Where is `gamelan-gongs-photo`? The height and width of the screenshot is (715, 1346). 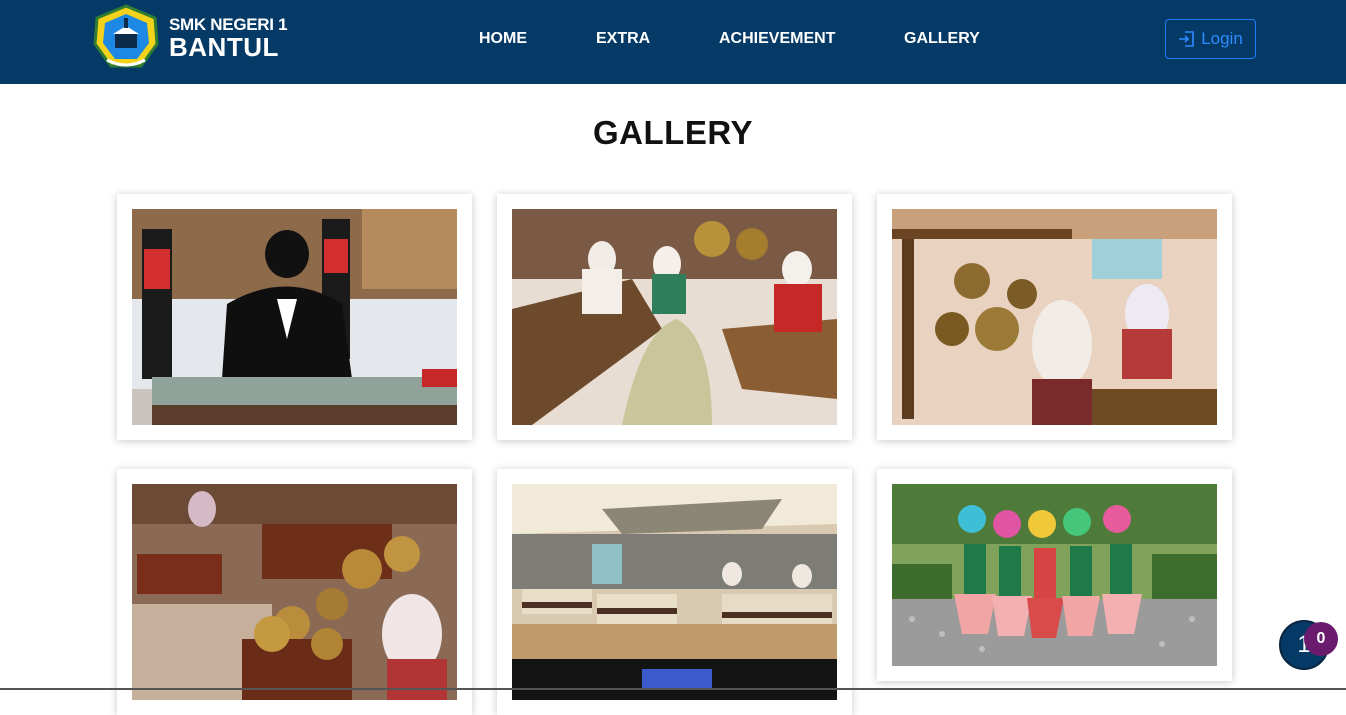 gamelan-gongs-photo is located at coordinates (1054, 317).